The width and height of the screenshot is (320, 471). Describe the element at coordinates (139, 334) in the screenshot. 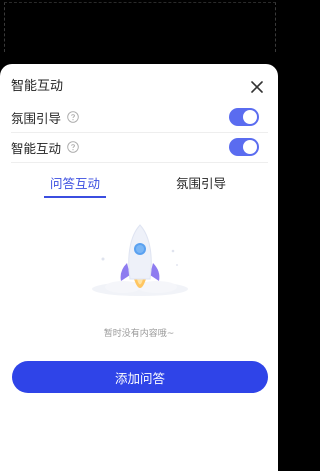

I see `empty-state-message: 暂时没有内容哦~` at that location.